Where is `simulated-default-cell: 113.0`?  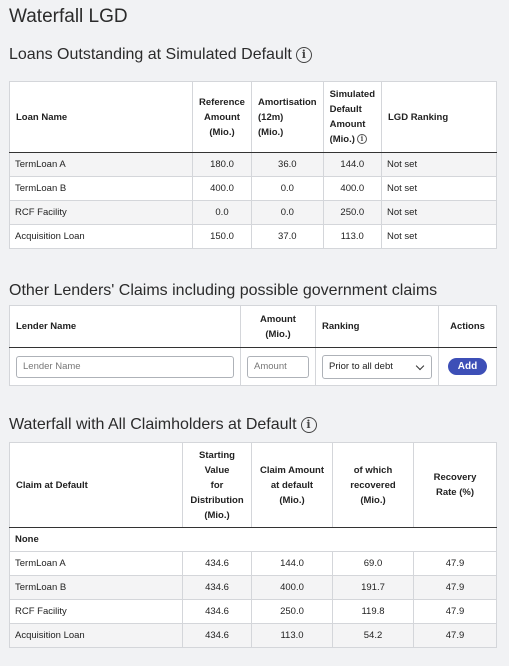
simulated-default-cell: 113.0 is located at coordinates (352, 236).